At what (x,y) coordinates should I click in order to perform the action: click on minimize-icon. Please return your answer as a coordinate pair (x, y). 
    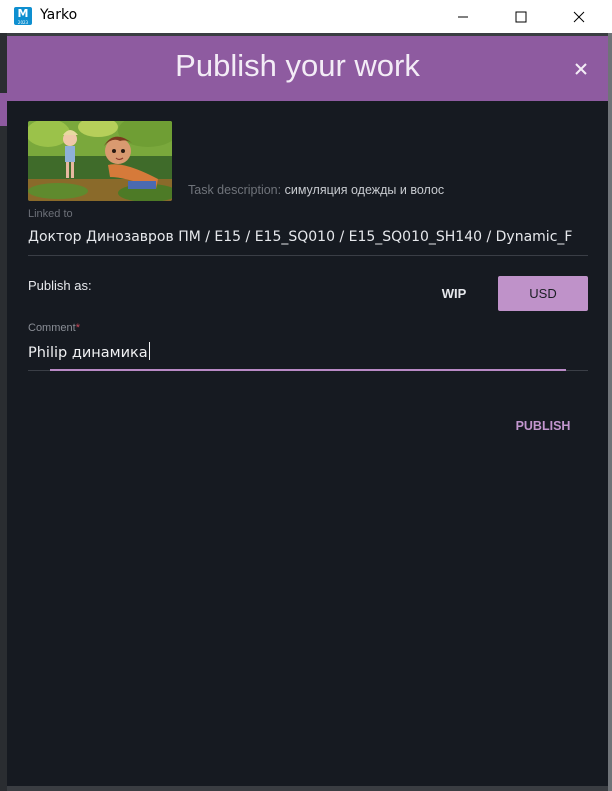
    Looking at the image, I should click on (463, 16).